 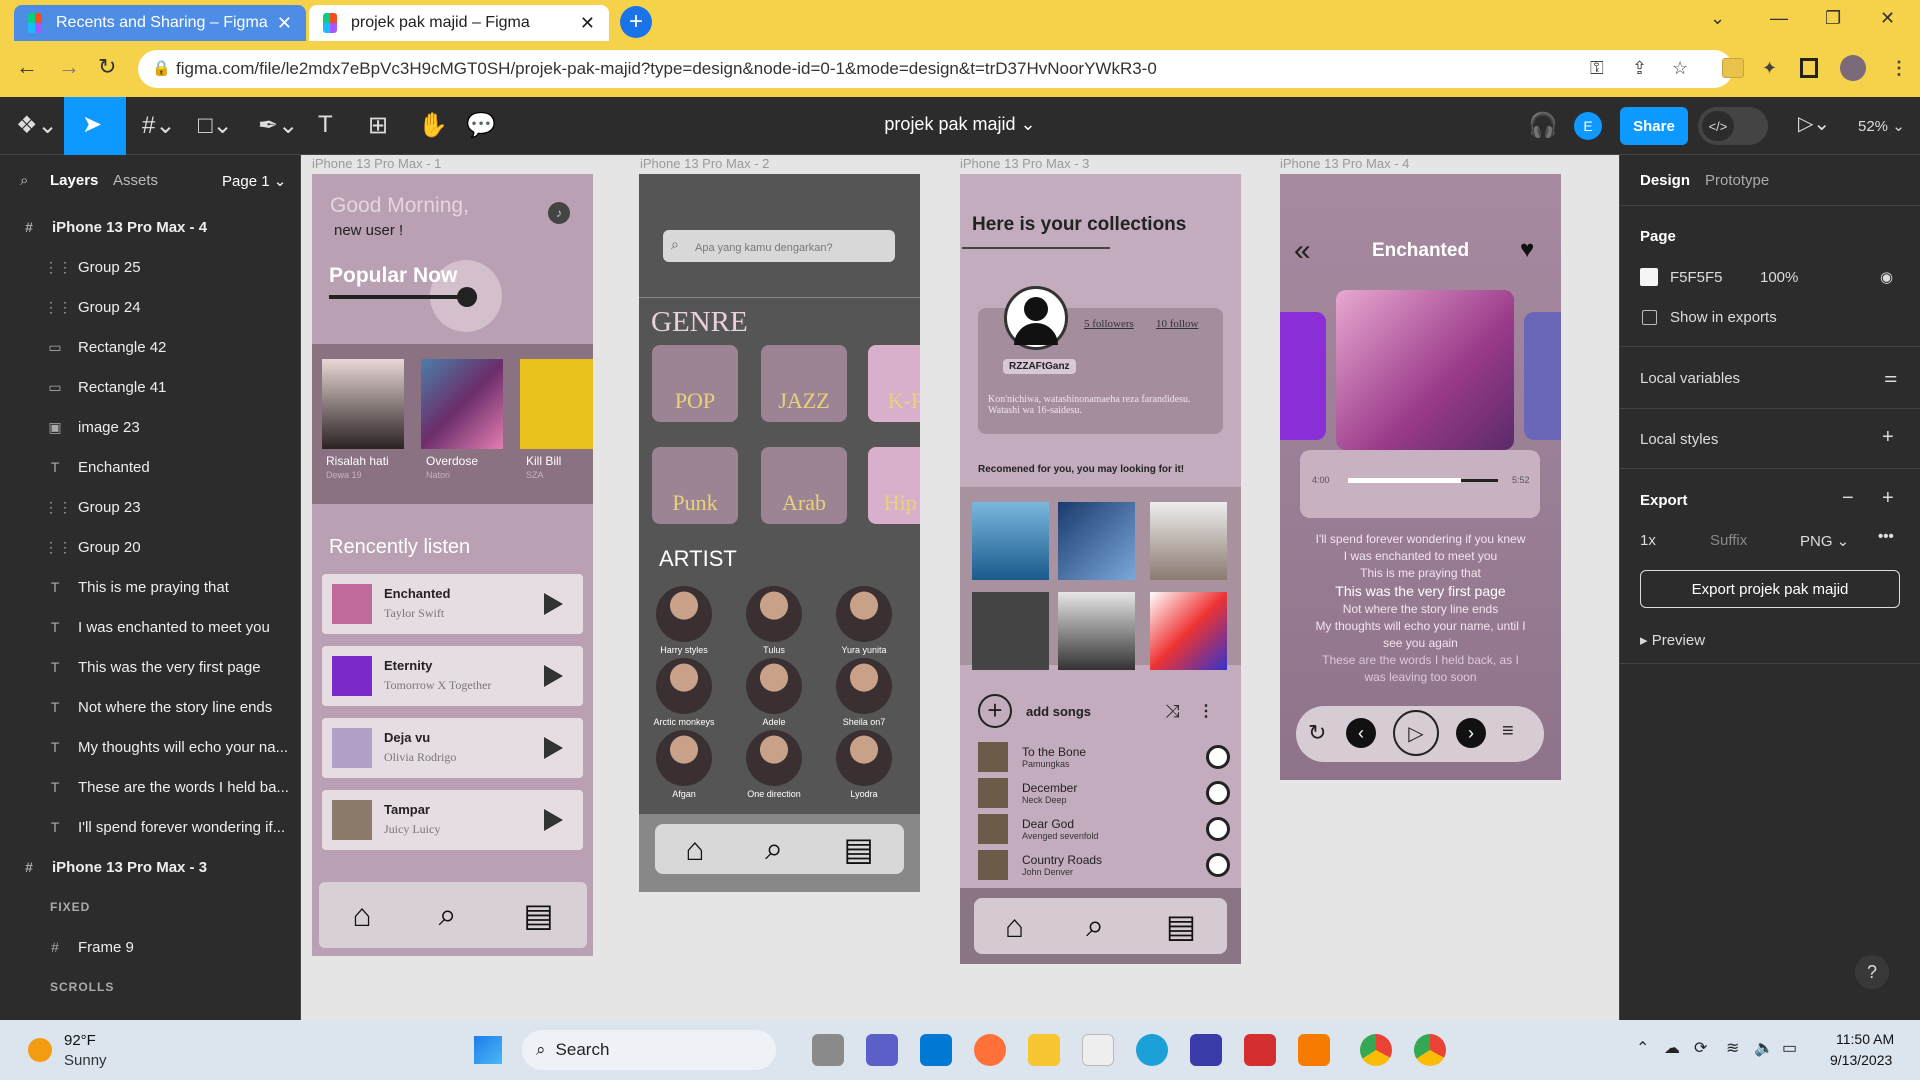 I want to click on genre-card: K-Po, so click(x=894, y=383).